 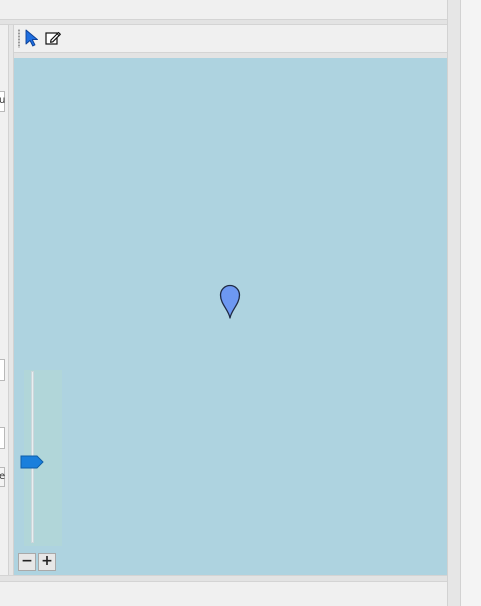 I want to click on right-splitter, so click(x=454, y=303).